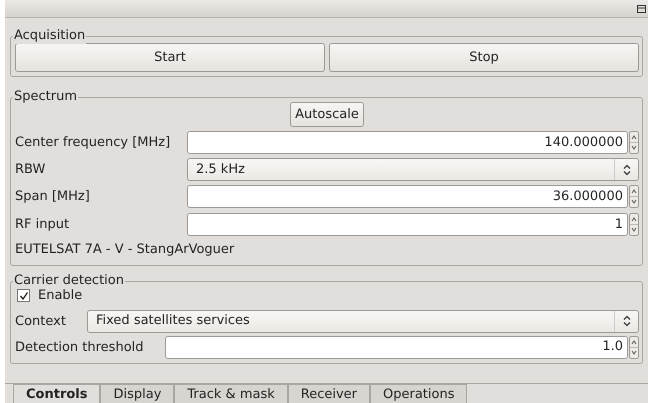  I want to click on tab: Operations, so click(419, 393).